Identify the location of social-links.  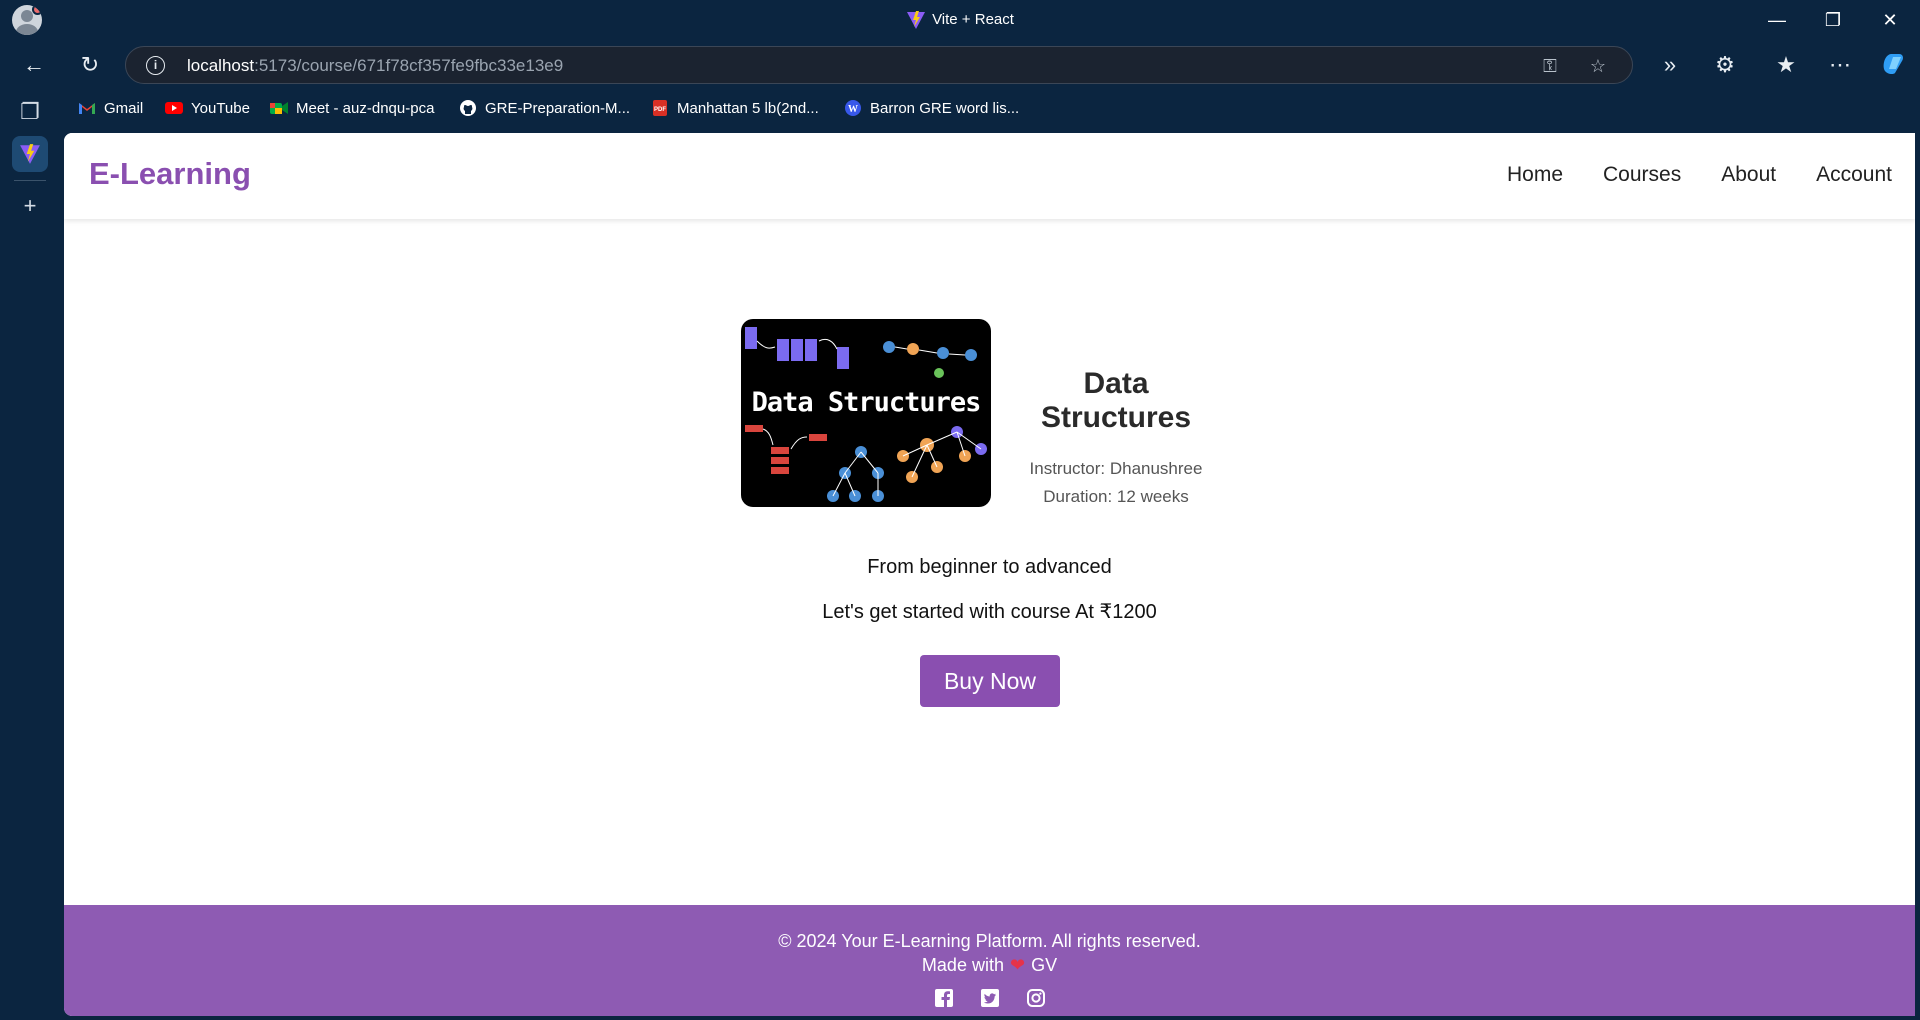
(989, 998).